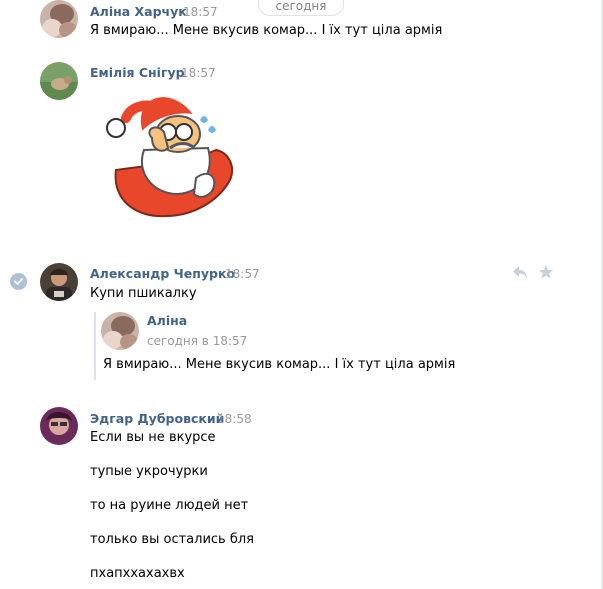 This screenshot has width=603, height=589. What do you see at coordinates (172, 539) in the screenshot?
I see `message-text: только вы остались бля` at bounding box center [172, 539].